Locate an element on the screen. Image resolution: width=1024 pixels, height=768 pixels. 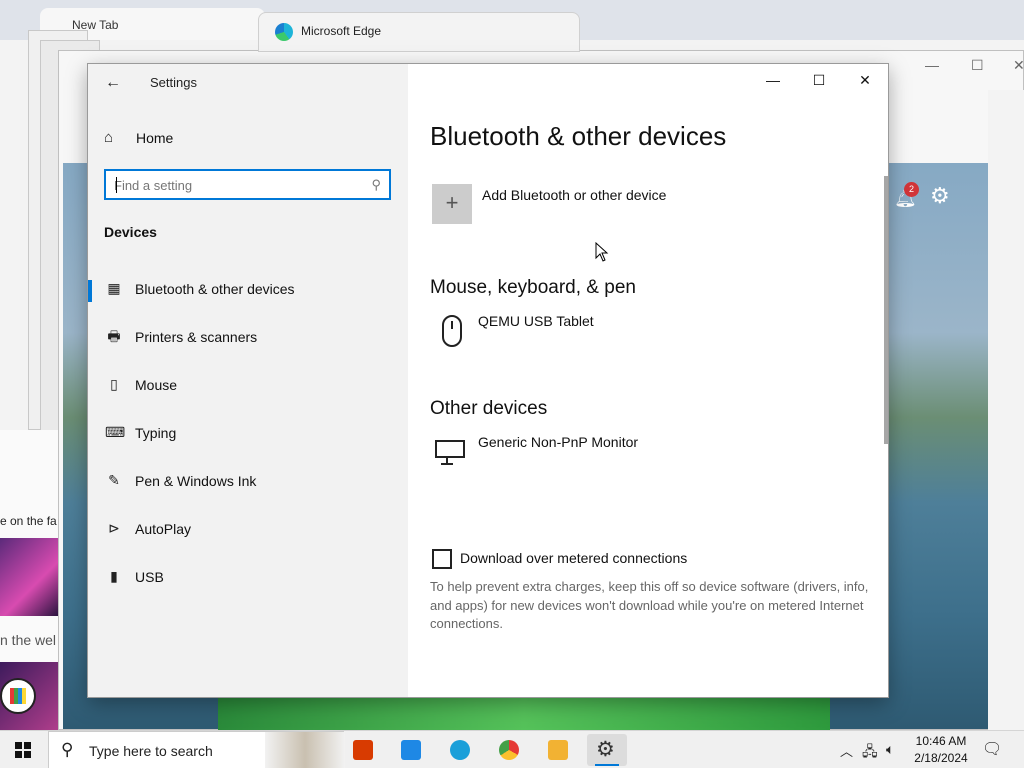
mouse-section-heading: Mouse, keyboard, & pen is located at coordinates (533, 287).